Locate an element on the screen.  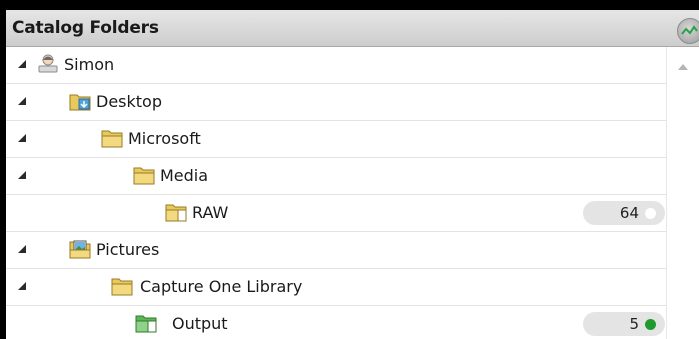
user-computer-icon is located at coordinates (48, 64).